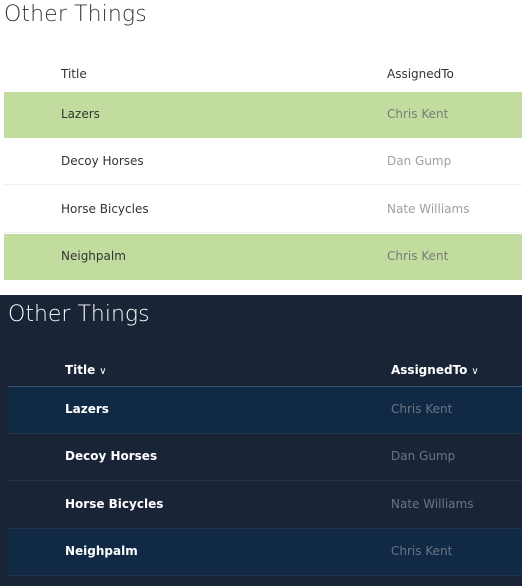  What do you see at coordinates (429, 370) in the screenshot?
I see `column-header-assignedto-label: AssignedTo` at bounding box center [429, 370].